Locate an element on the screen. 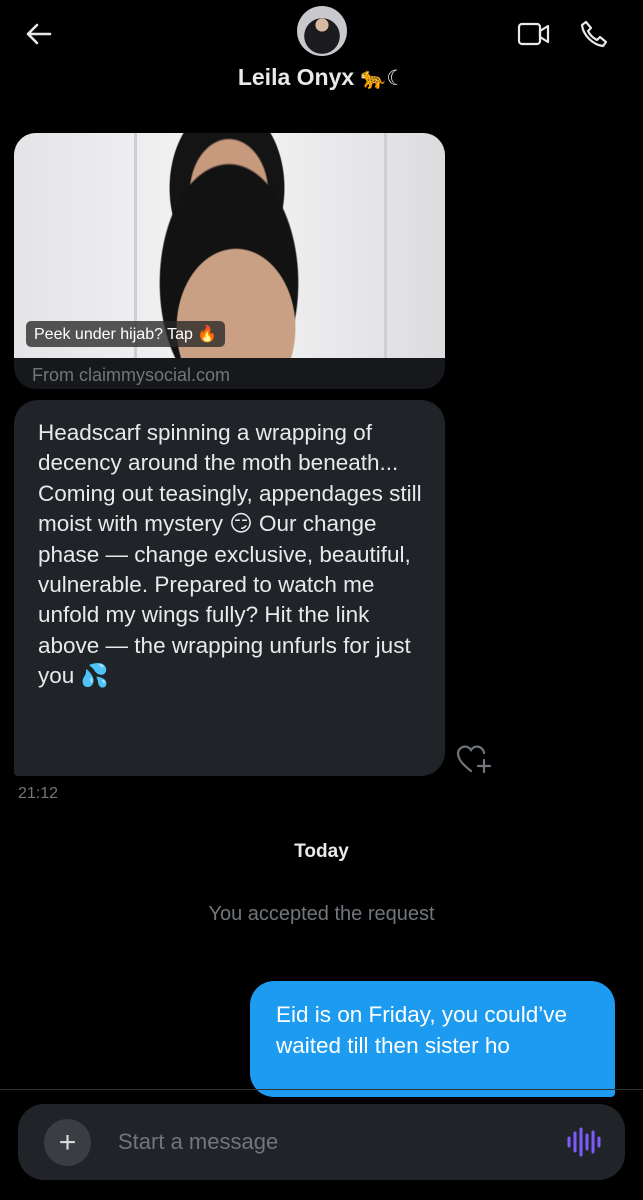 The height and width of the screenshot is (1200, 643). add-attachment-button: + is located at coordinates (67, 1142).